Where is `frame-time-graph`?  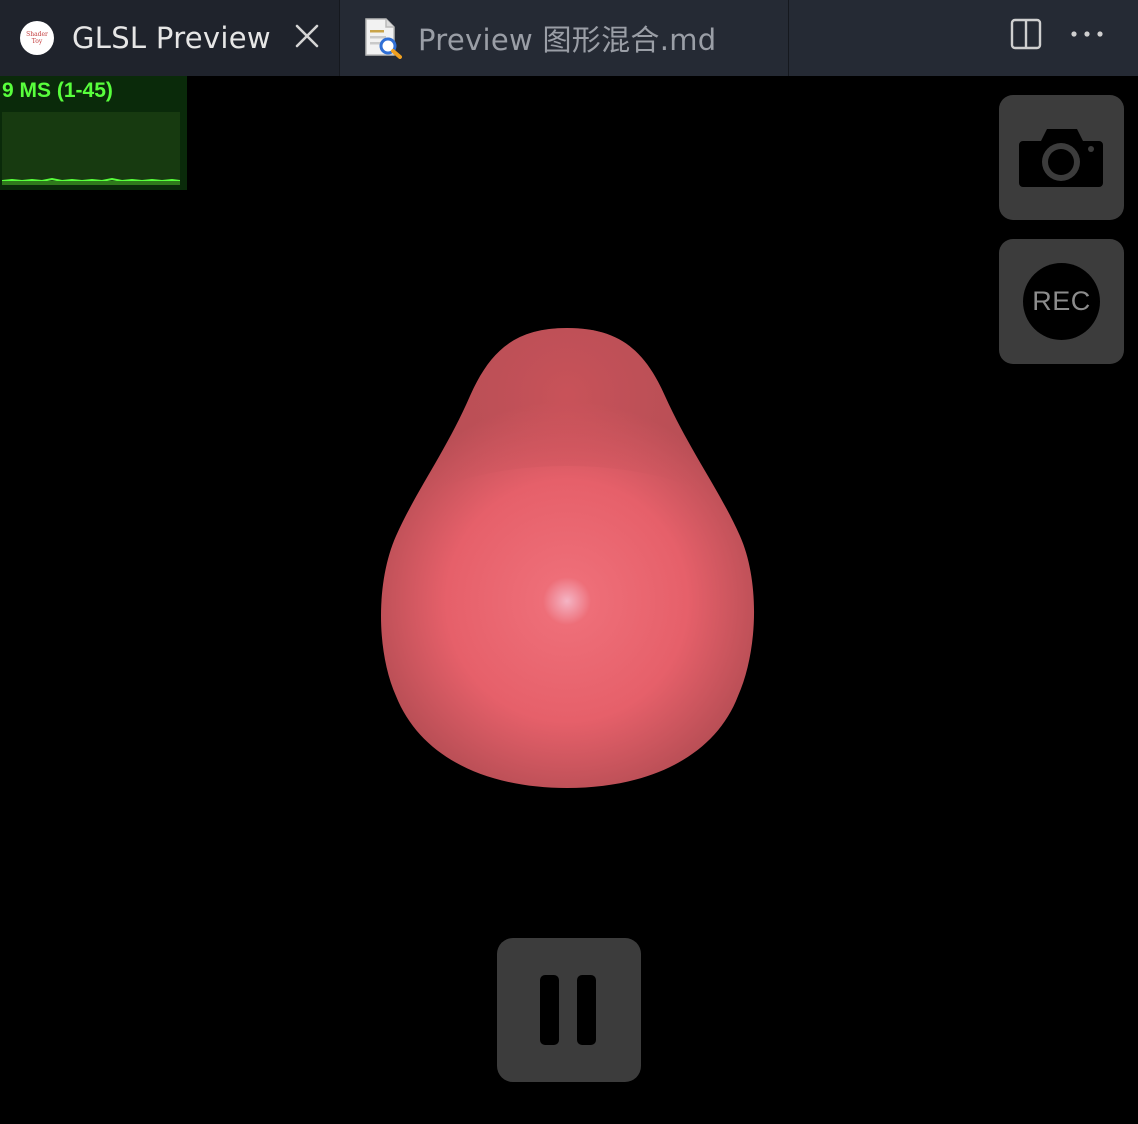
frame-time-graph is located at coordinates (91, 148).